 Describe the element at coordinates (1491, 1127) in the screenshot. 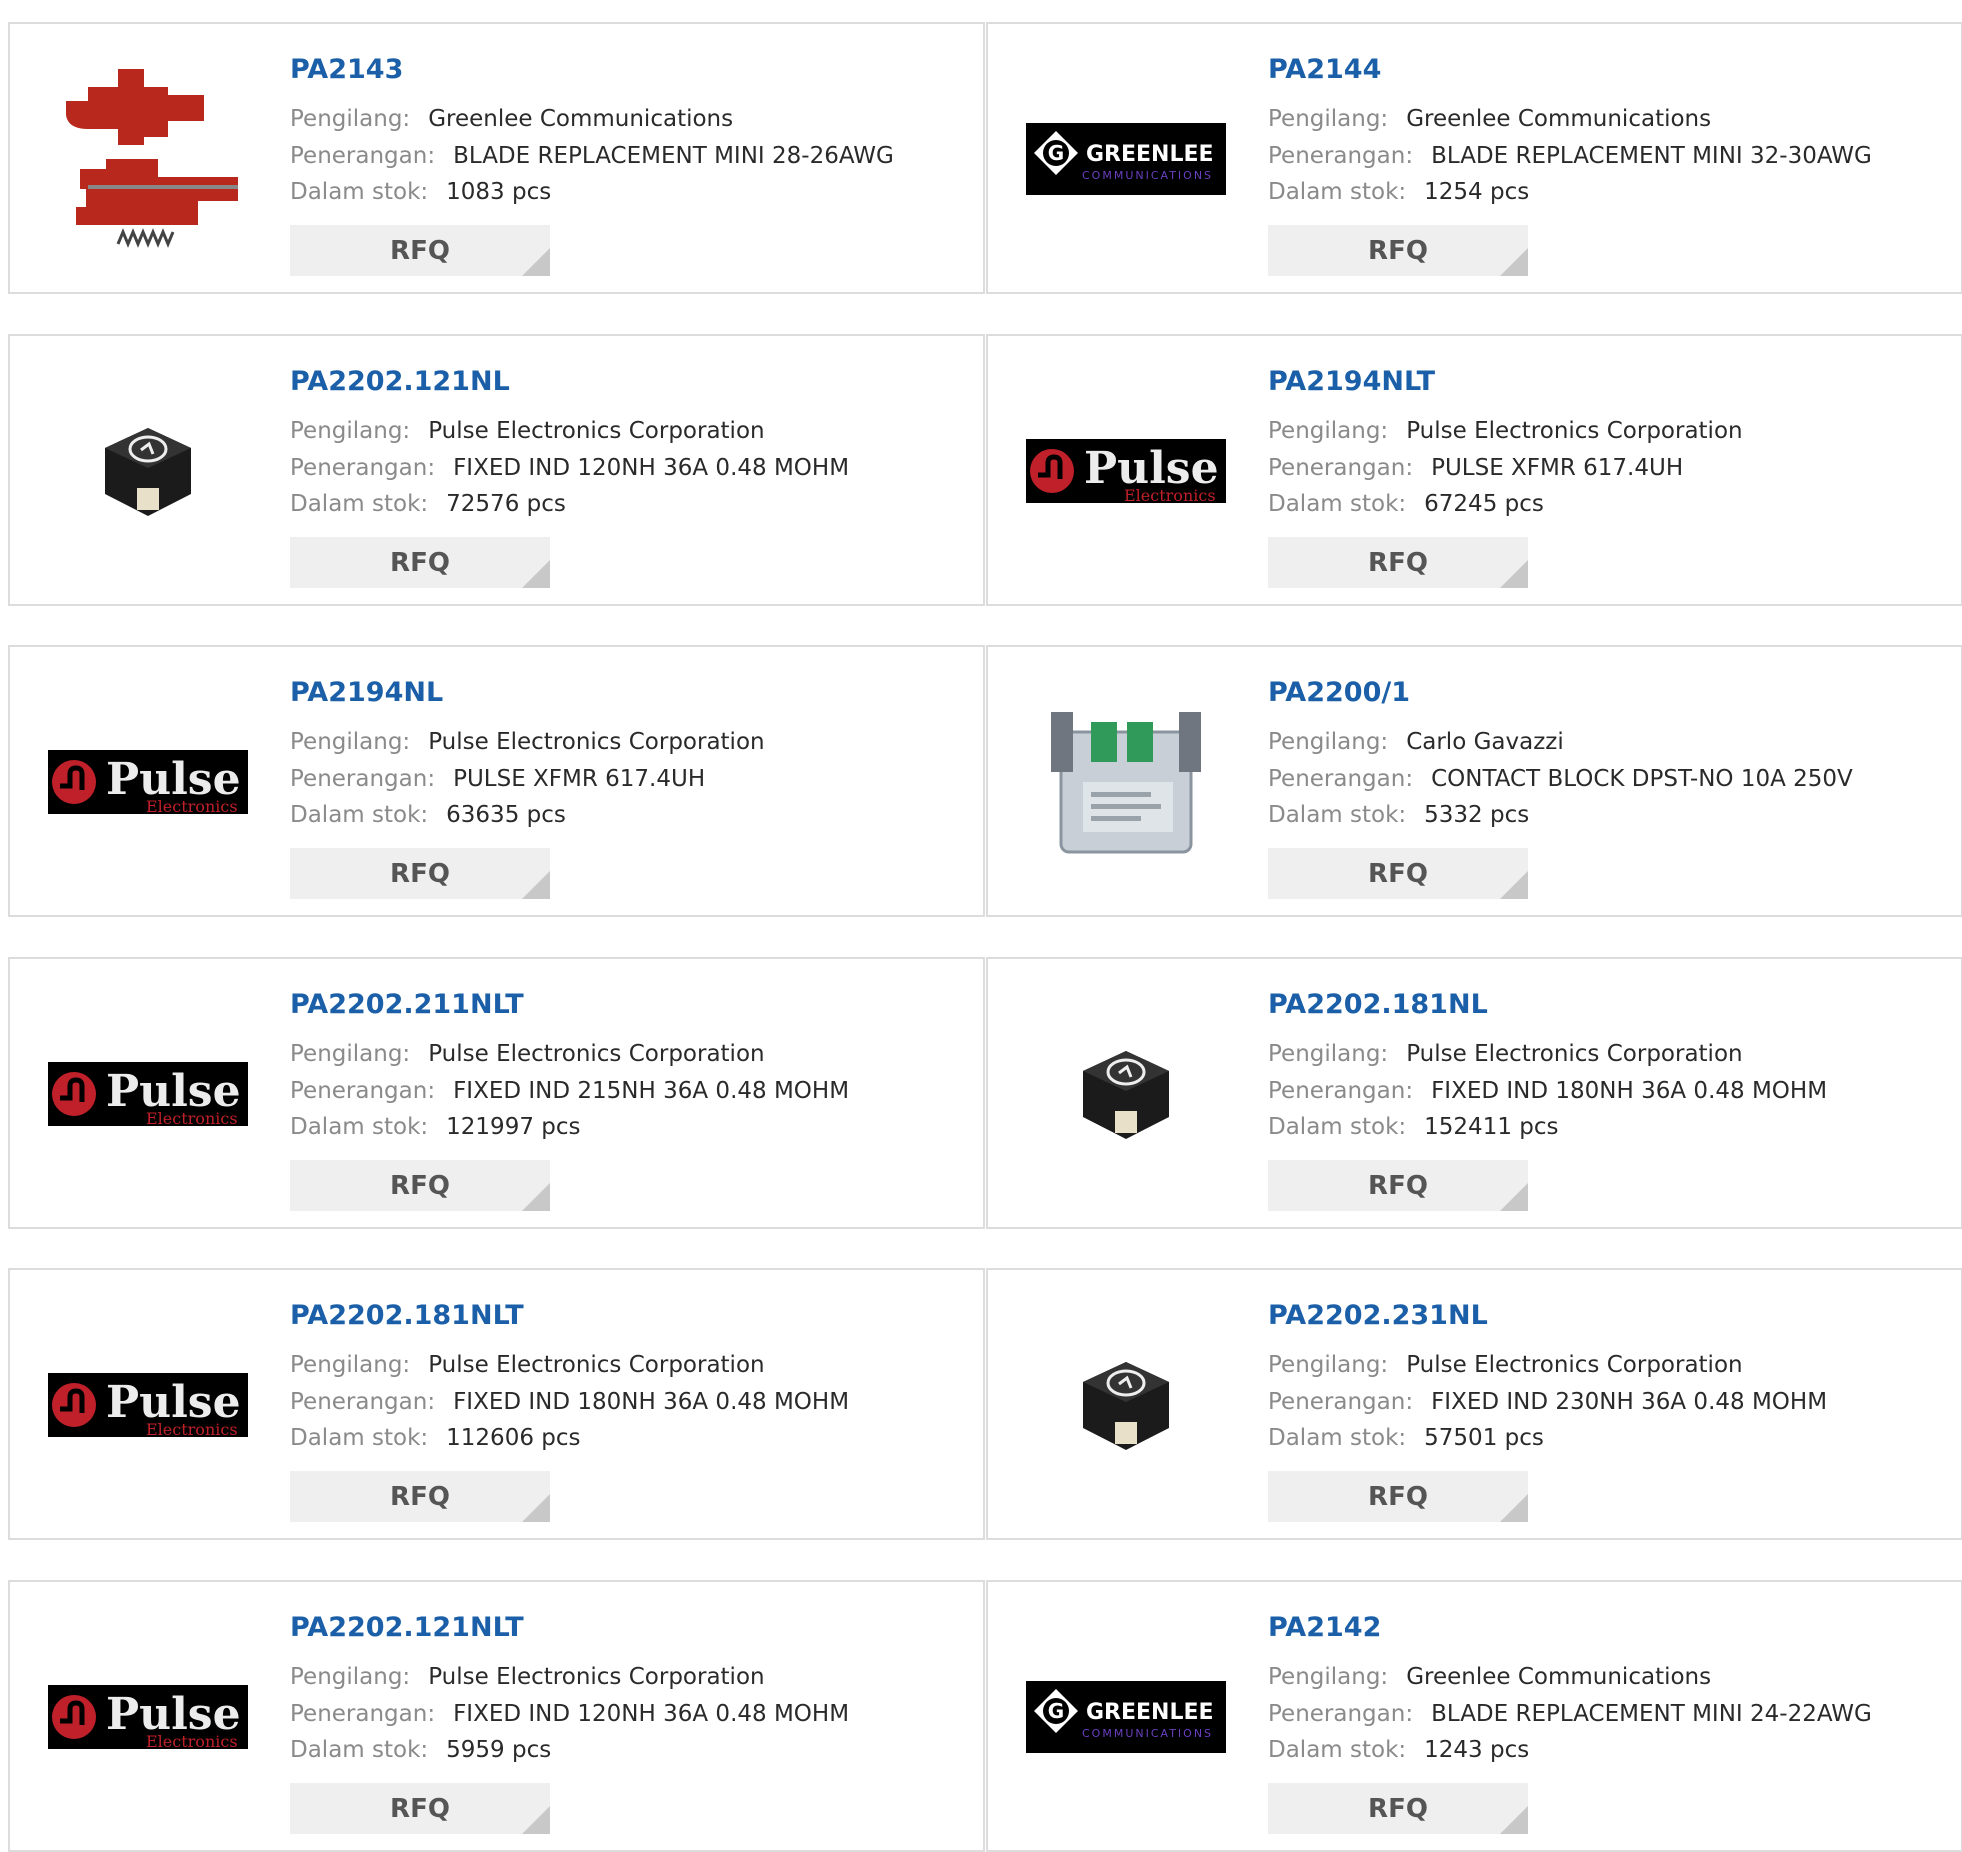

I see `stock-value: 152411 pcs` at that location.